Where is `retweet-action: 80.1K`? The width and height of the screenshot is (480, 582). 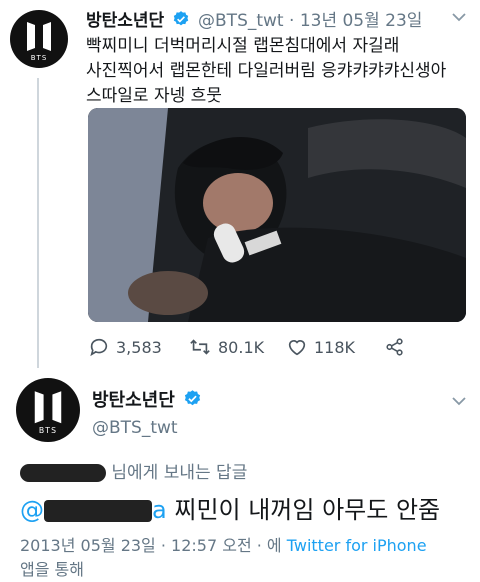 retweet-action: 80.1K is located at coordinates (226, 347).